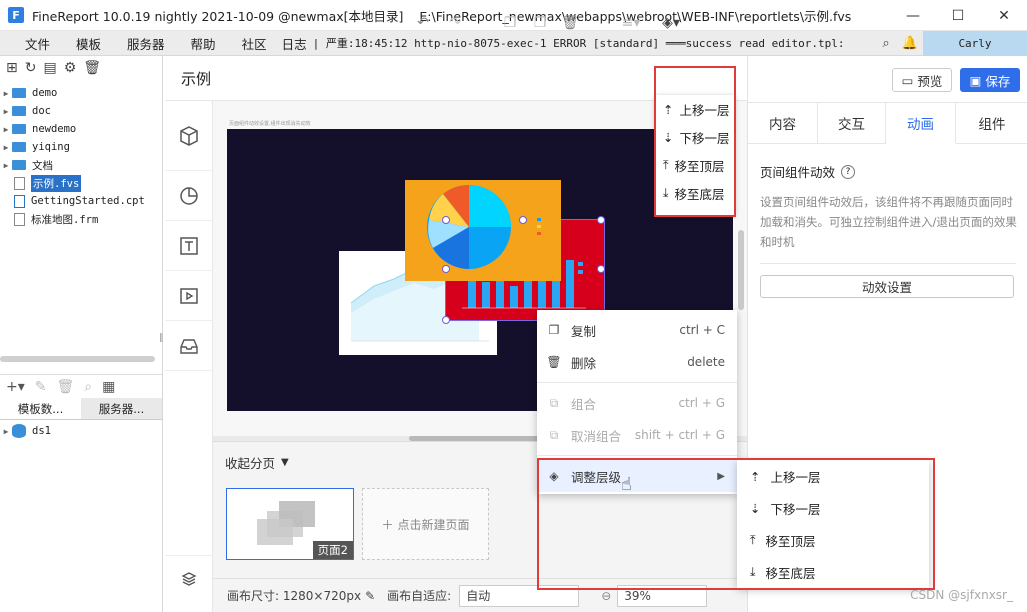  What do you see at coordinates (81, 165) in the screenshot?
I see `tree-item: ▶ 文档` at bounding box center [81, 165].